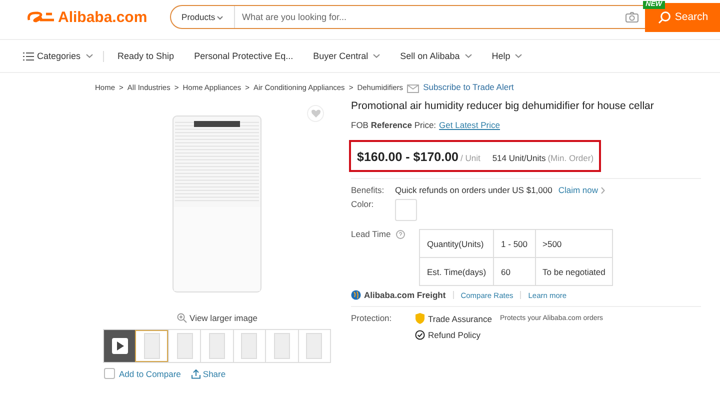  I want to click on chevron-down-icon, so click(220, 18).